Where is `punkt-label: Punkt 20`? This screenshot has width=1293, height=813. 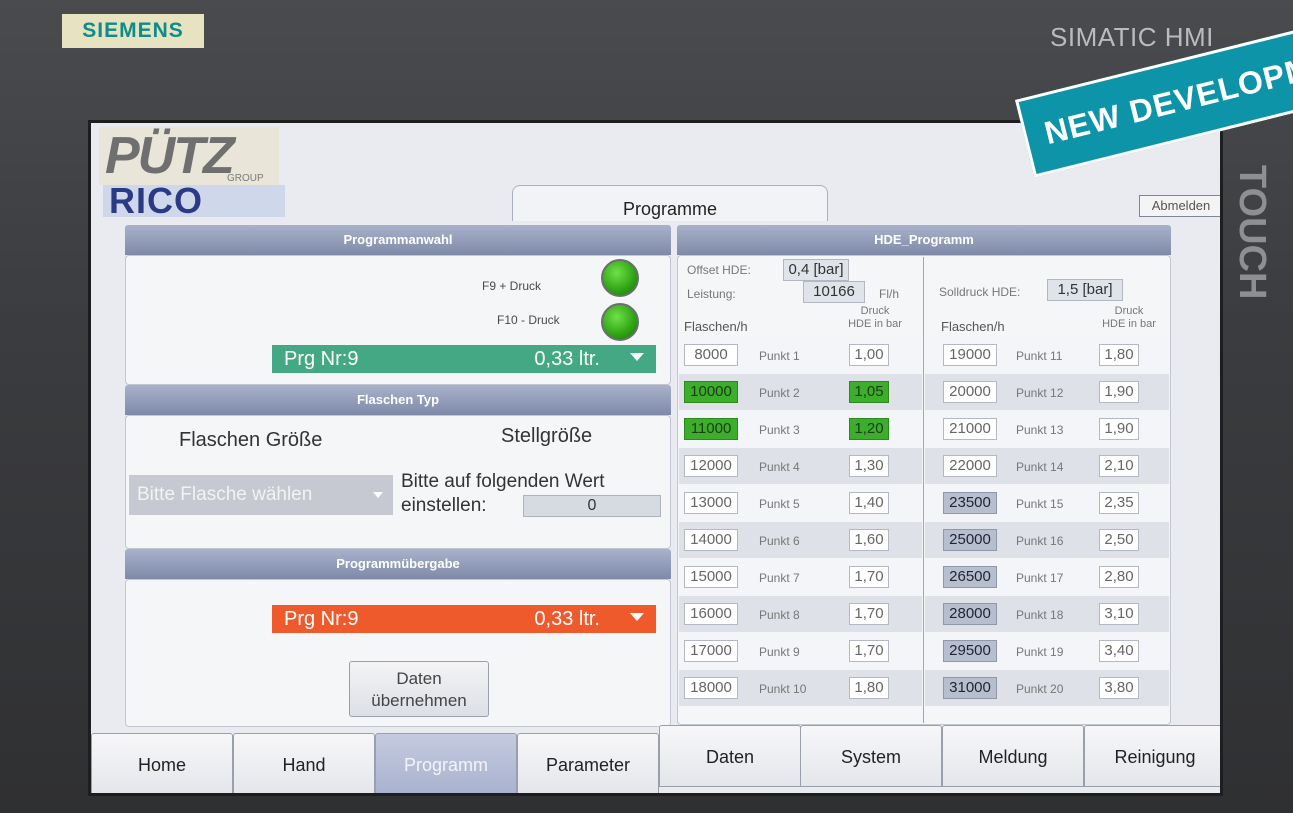
punkt-label: Punkt 20 is located at coordinates (1040, 689).